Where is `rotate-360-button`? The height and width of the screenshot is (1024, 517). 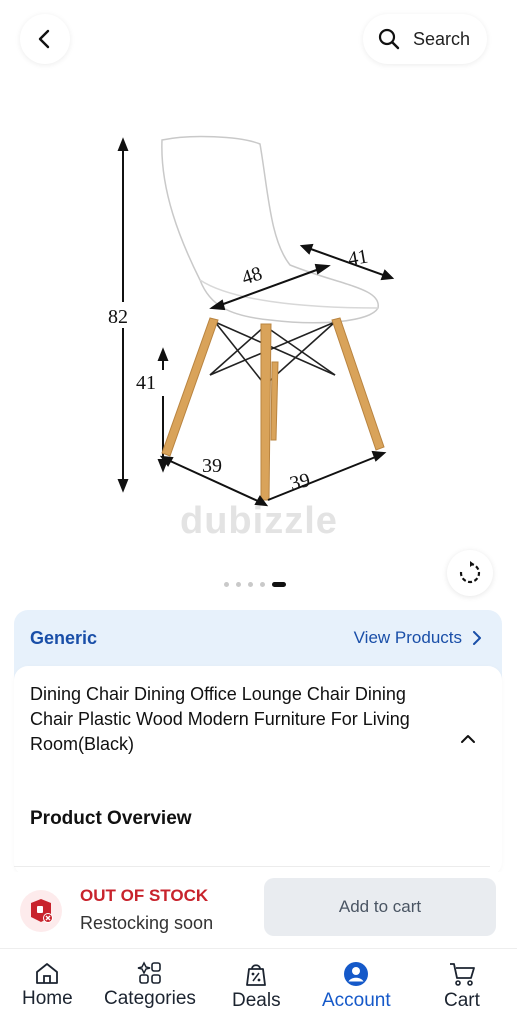
rotate-360-button is located at coordinates (470, 573).